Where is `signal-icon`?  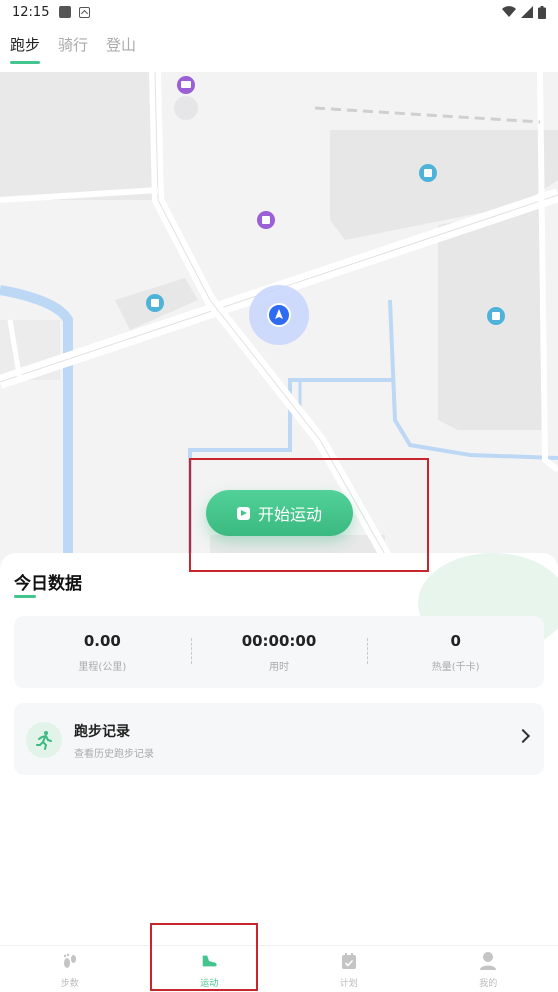 signal-icon is located at coordinates (527, 12).